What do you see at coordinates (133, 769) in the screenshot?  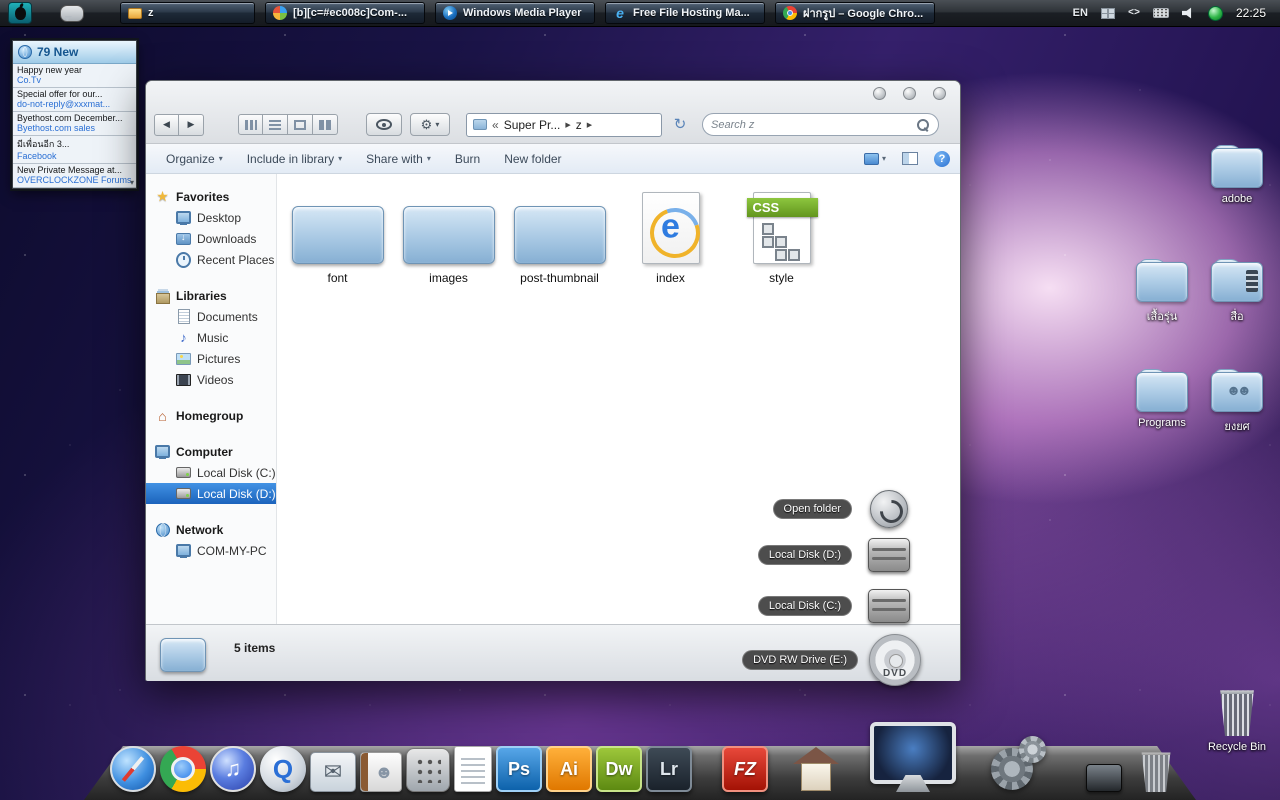 I see `dock-item-safari` at bounding box center [133, 769].